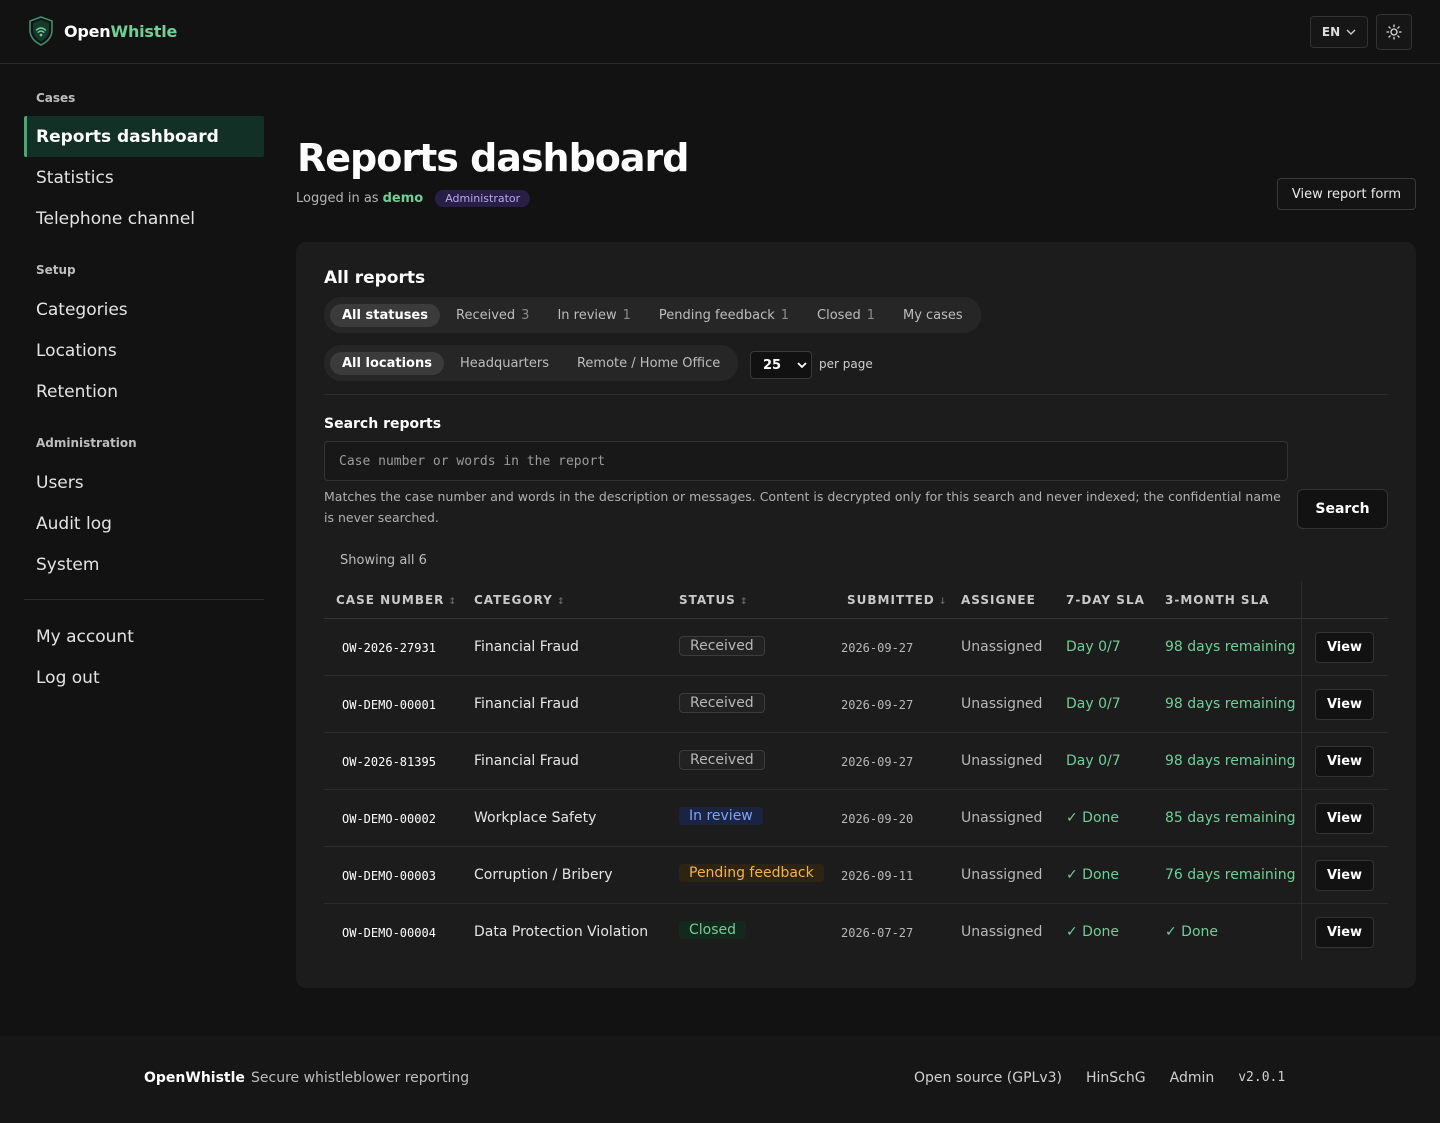 The height and width of the screenshot is (1123, 1440). I want to click on case-category: Corruption / Bribery, so click(543, 875).